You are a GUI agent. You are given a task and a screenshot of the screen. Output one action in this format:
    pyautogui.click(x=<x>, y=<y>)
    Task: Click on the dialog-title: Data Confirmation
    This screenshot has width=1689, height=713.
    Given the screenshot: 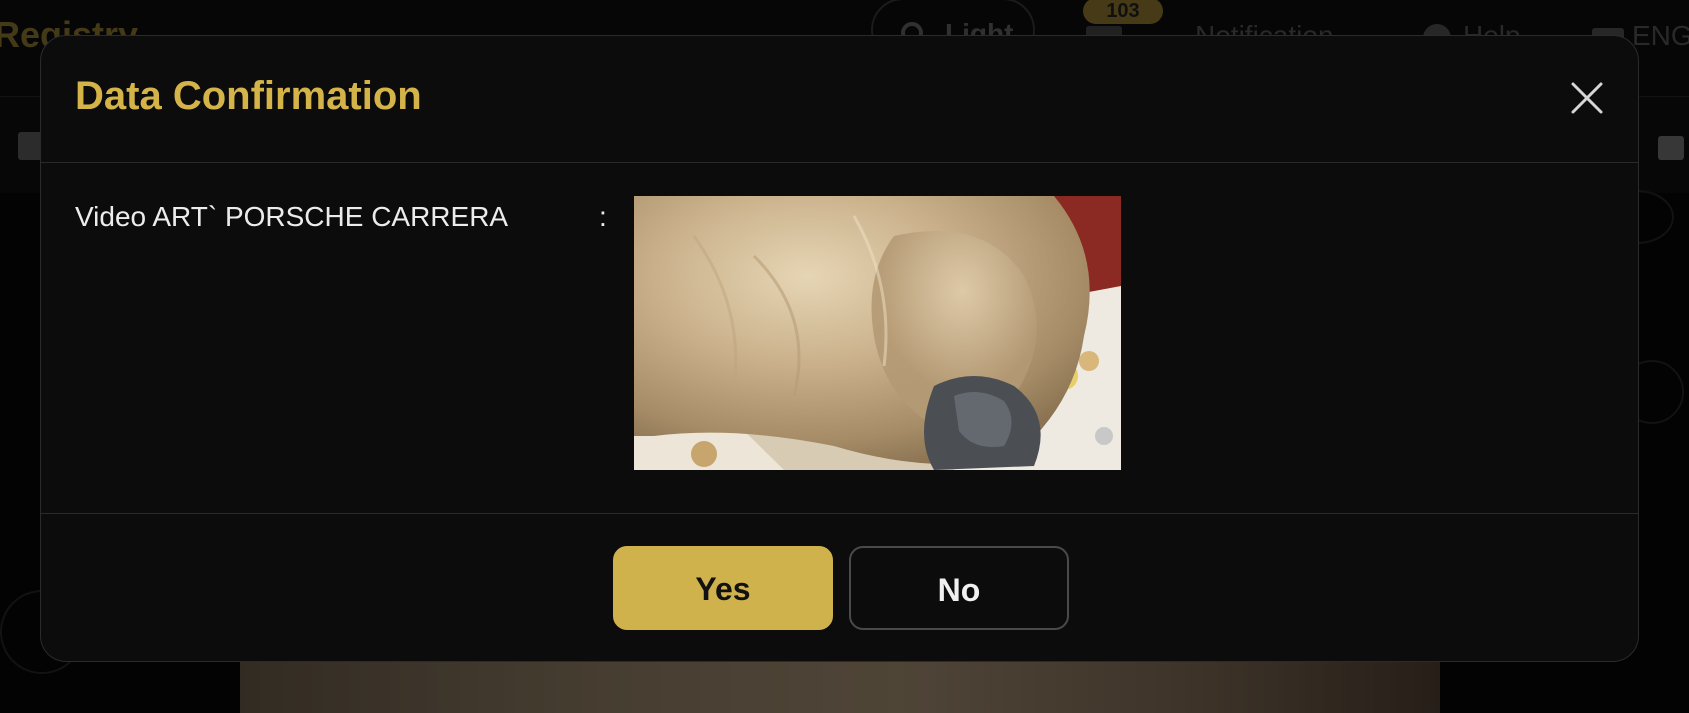 What is the action you would take?
    pyautogui.click(x=248, y=96)
    